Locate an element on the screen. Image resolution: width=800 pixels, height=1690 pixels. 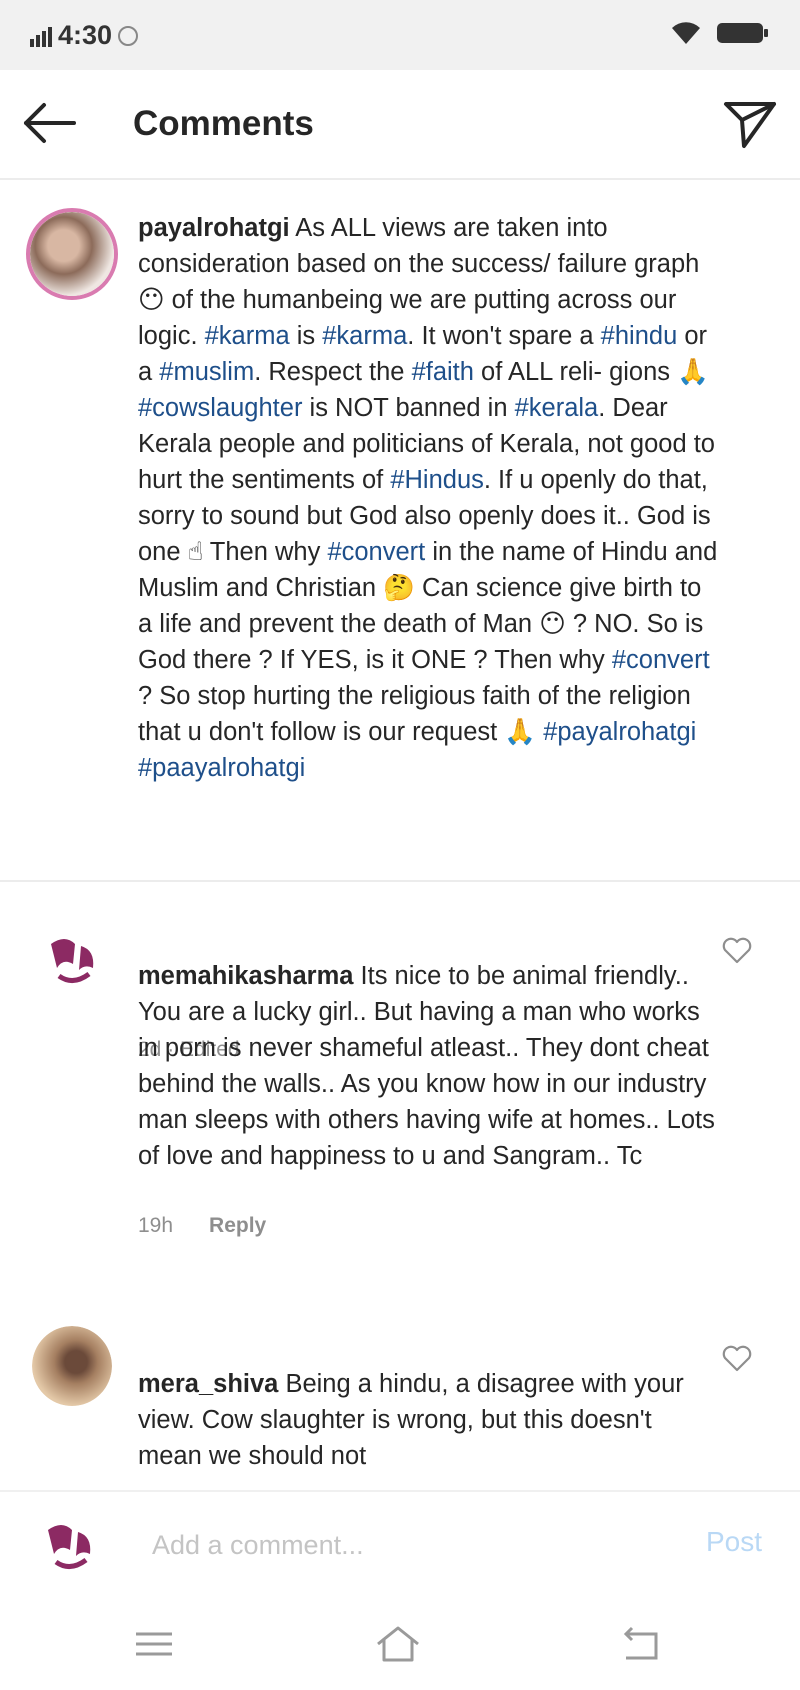
page-title: Comments is located at coordinates (223, 123).